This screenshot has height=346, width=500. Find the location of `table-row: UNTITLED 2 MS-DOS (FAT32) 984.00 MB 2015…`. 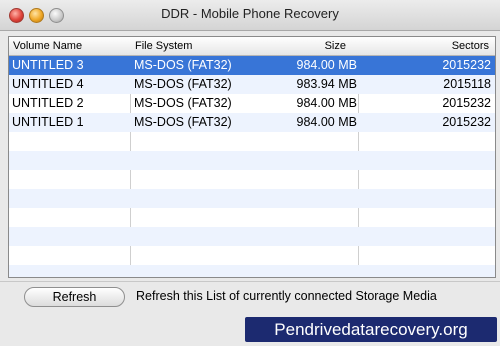

table-row: UNTITLED 2 MS-DOS (FAT32) 984.00 MB 2015… is located at coordinates (252, 103).